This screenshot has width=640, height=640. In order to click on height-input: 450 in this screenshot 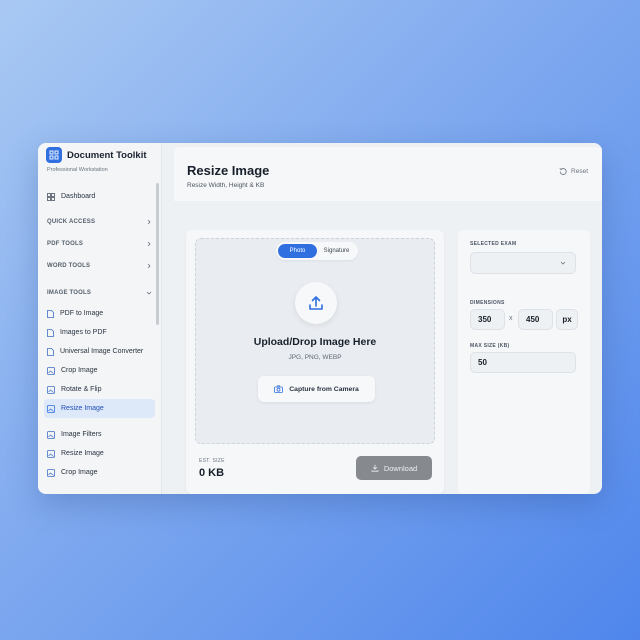, I will do `click(535, 319)`.